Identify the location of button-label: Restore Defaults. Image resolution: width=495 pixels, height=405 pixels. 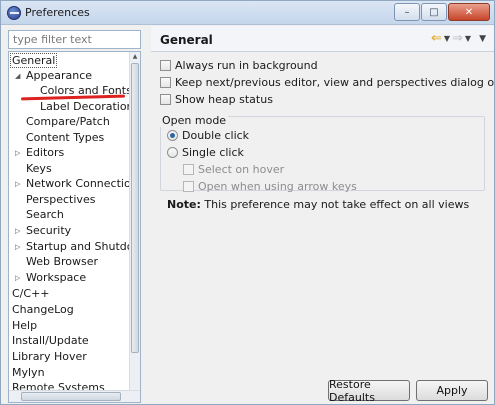
(352, 390).